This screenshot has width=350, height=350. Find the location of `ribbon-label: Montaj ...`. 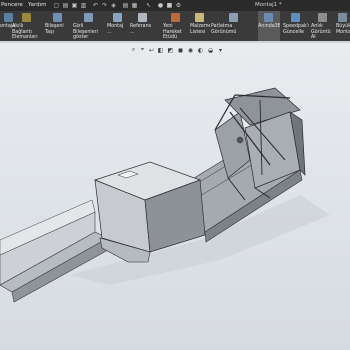

ribbon-label: Montaj ... is located at coordinates (115, 29).